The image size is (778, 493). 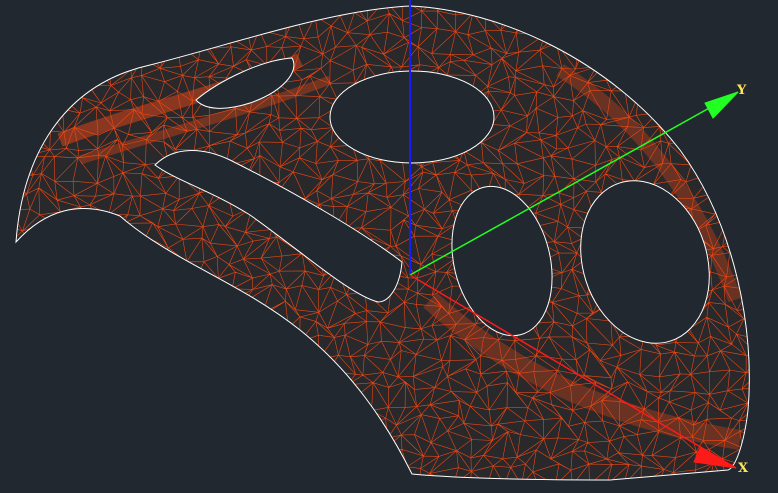 I want to click on y-axis-label: Y, so click(x=741, y=90).